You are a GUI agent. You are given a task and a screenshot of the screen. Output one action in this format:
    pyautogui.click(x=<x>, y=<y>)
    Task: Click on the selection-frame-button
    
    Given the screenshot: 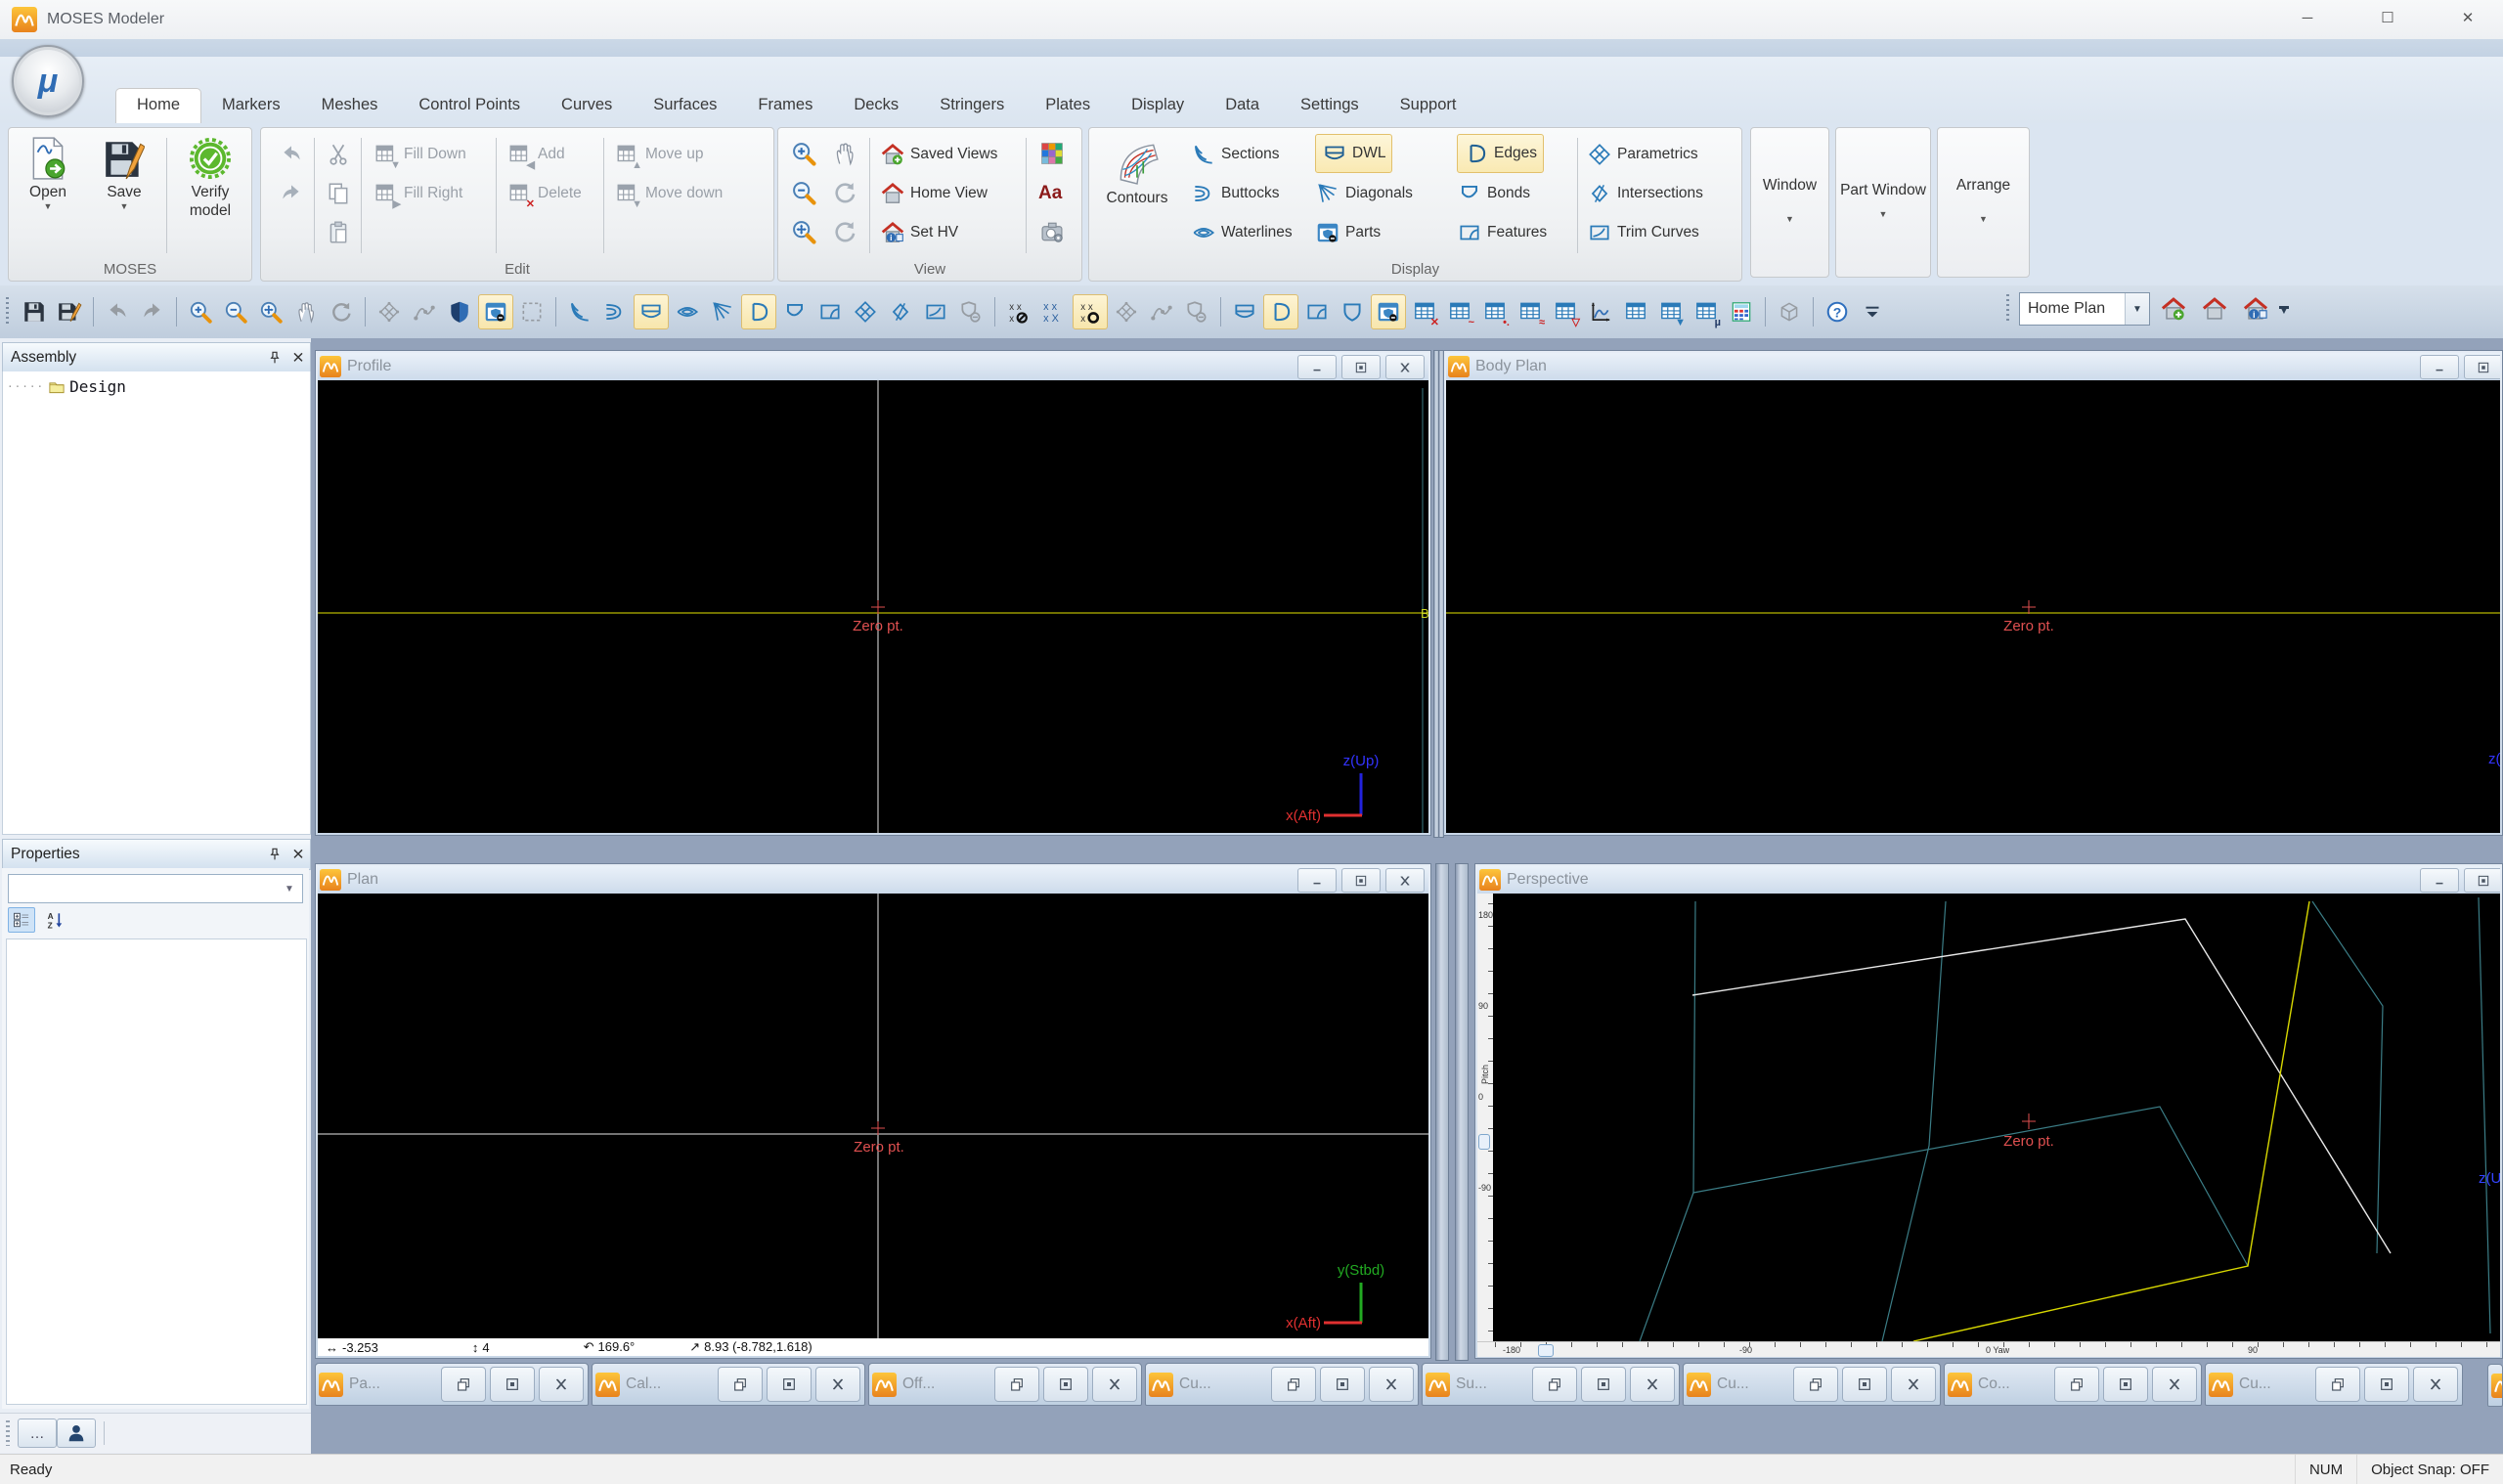 What is the action you would take?
    pyautogui.click(x=532, y=311)
    